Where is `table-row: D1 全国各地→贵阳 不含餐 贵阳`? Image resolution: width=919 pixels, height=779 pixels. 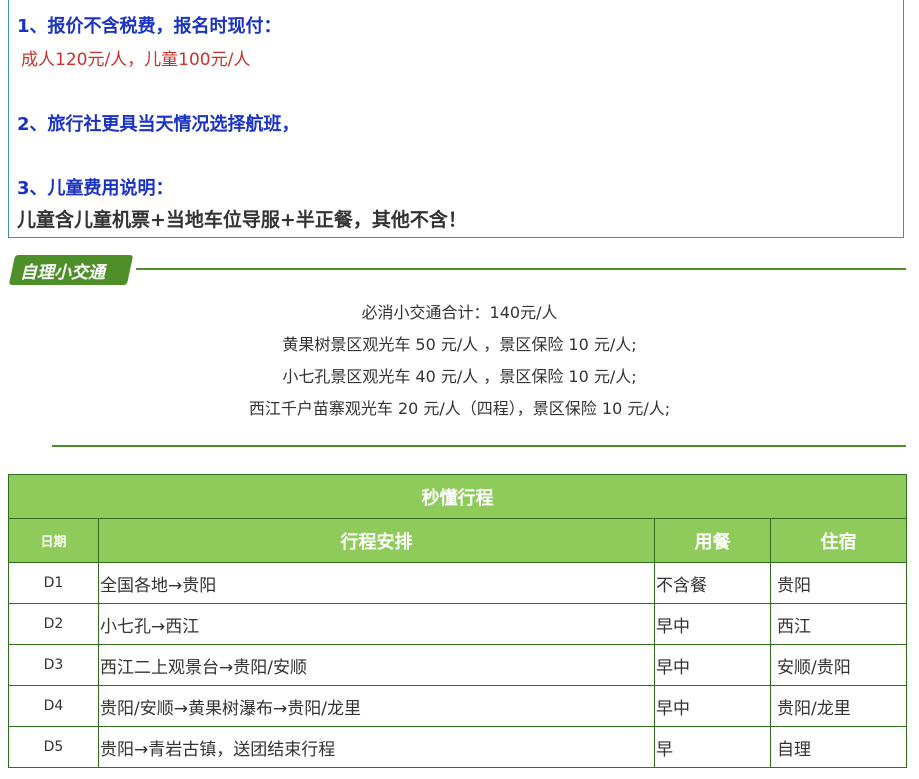
table-row: D1 全国各地→贵阳 不含餐 贵阳 is located at coordinates (457, 583).